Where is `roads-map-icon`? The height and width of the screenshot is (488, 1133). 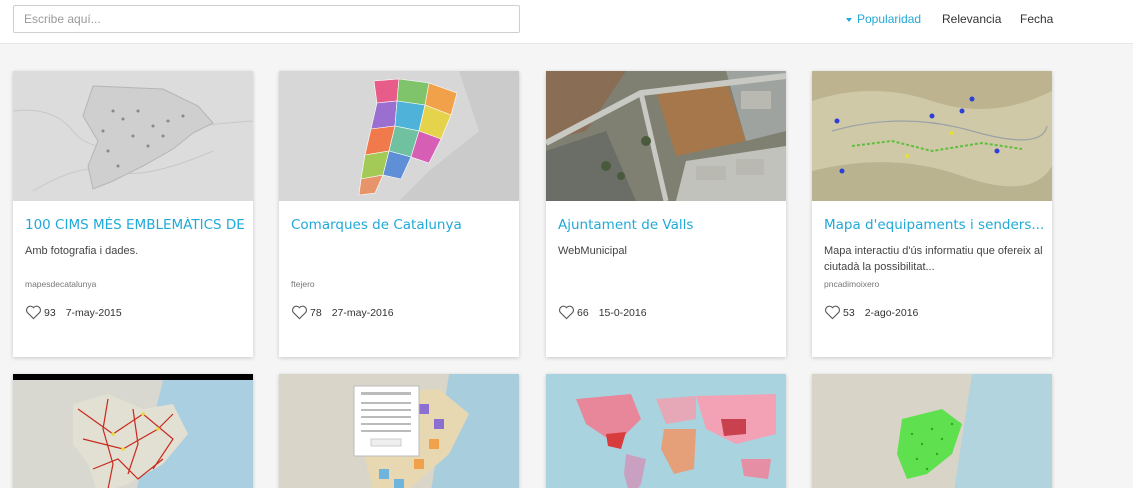
roads-map-icon is located at coordinates (133, 431).